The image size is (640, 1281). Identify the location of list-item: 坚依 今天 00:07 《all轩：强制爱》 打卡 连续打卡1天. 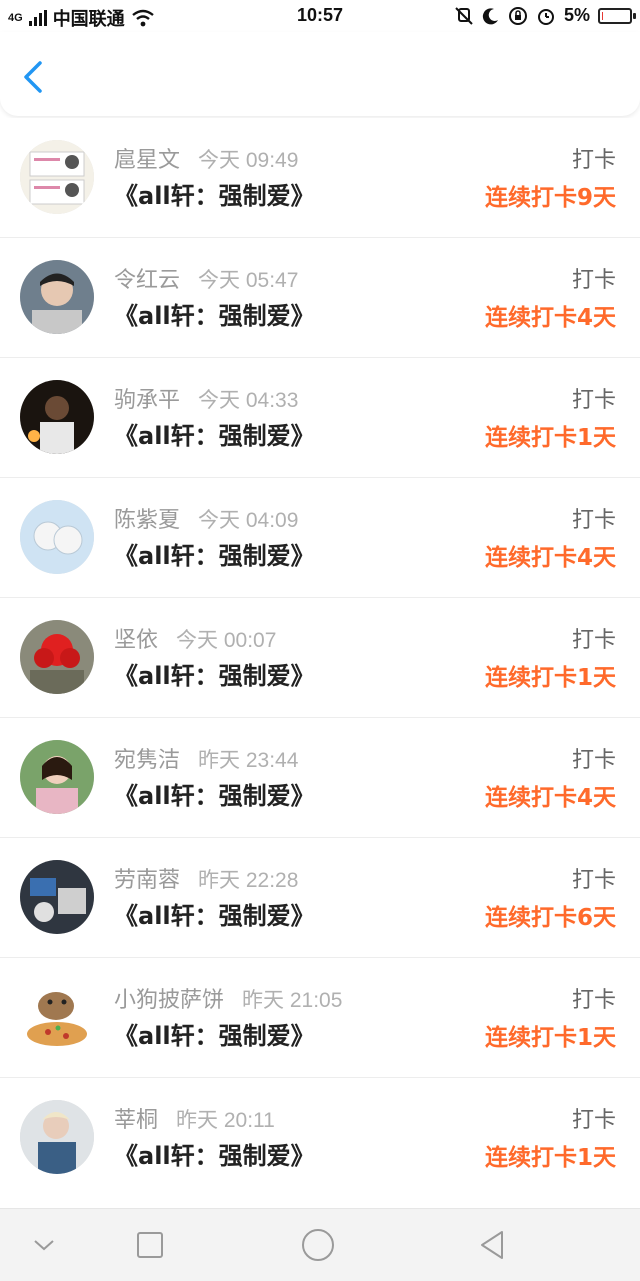
(320, 657).